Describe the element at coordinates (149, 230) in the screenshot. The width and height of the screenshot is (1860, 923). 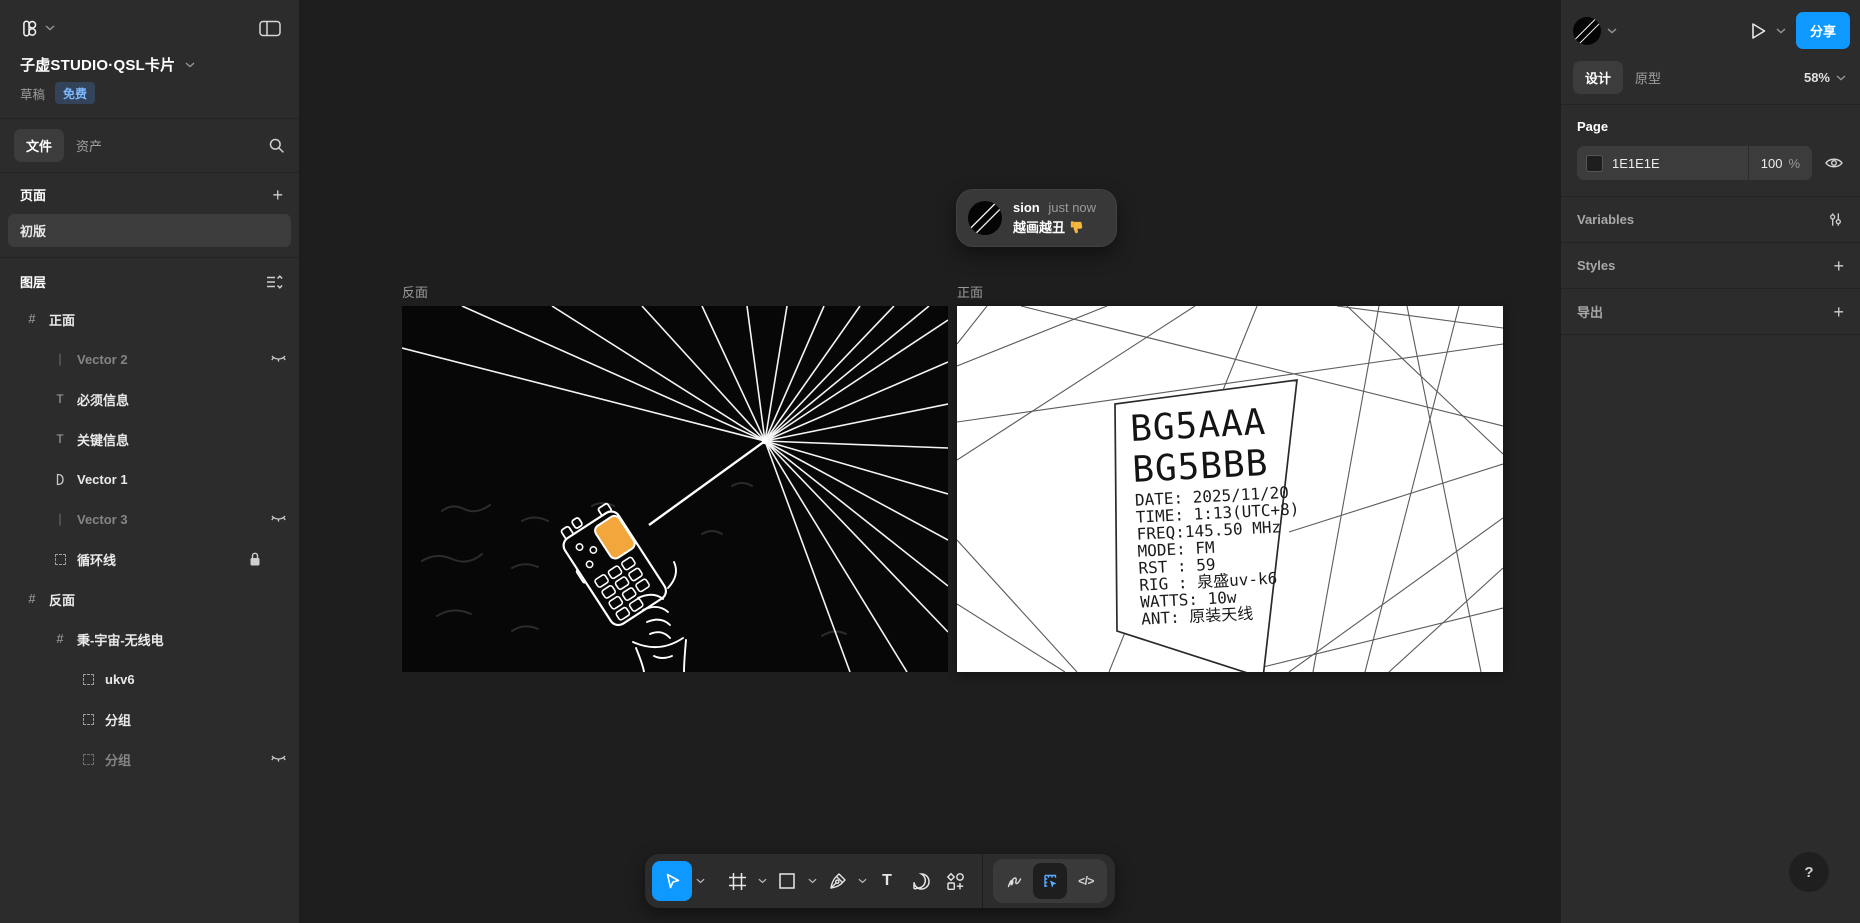
I see `page-item-chuban: 初版` at that location.